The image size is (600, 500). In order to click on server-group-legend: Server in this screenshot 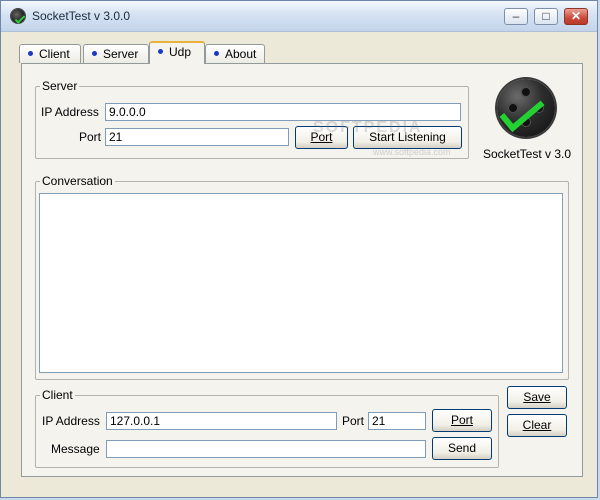, I will do `click(60, 86)`.